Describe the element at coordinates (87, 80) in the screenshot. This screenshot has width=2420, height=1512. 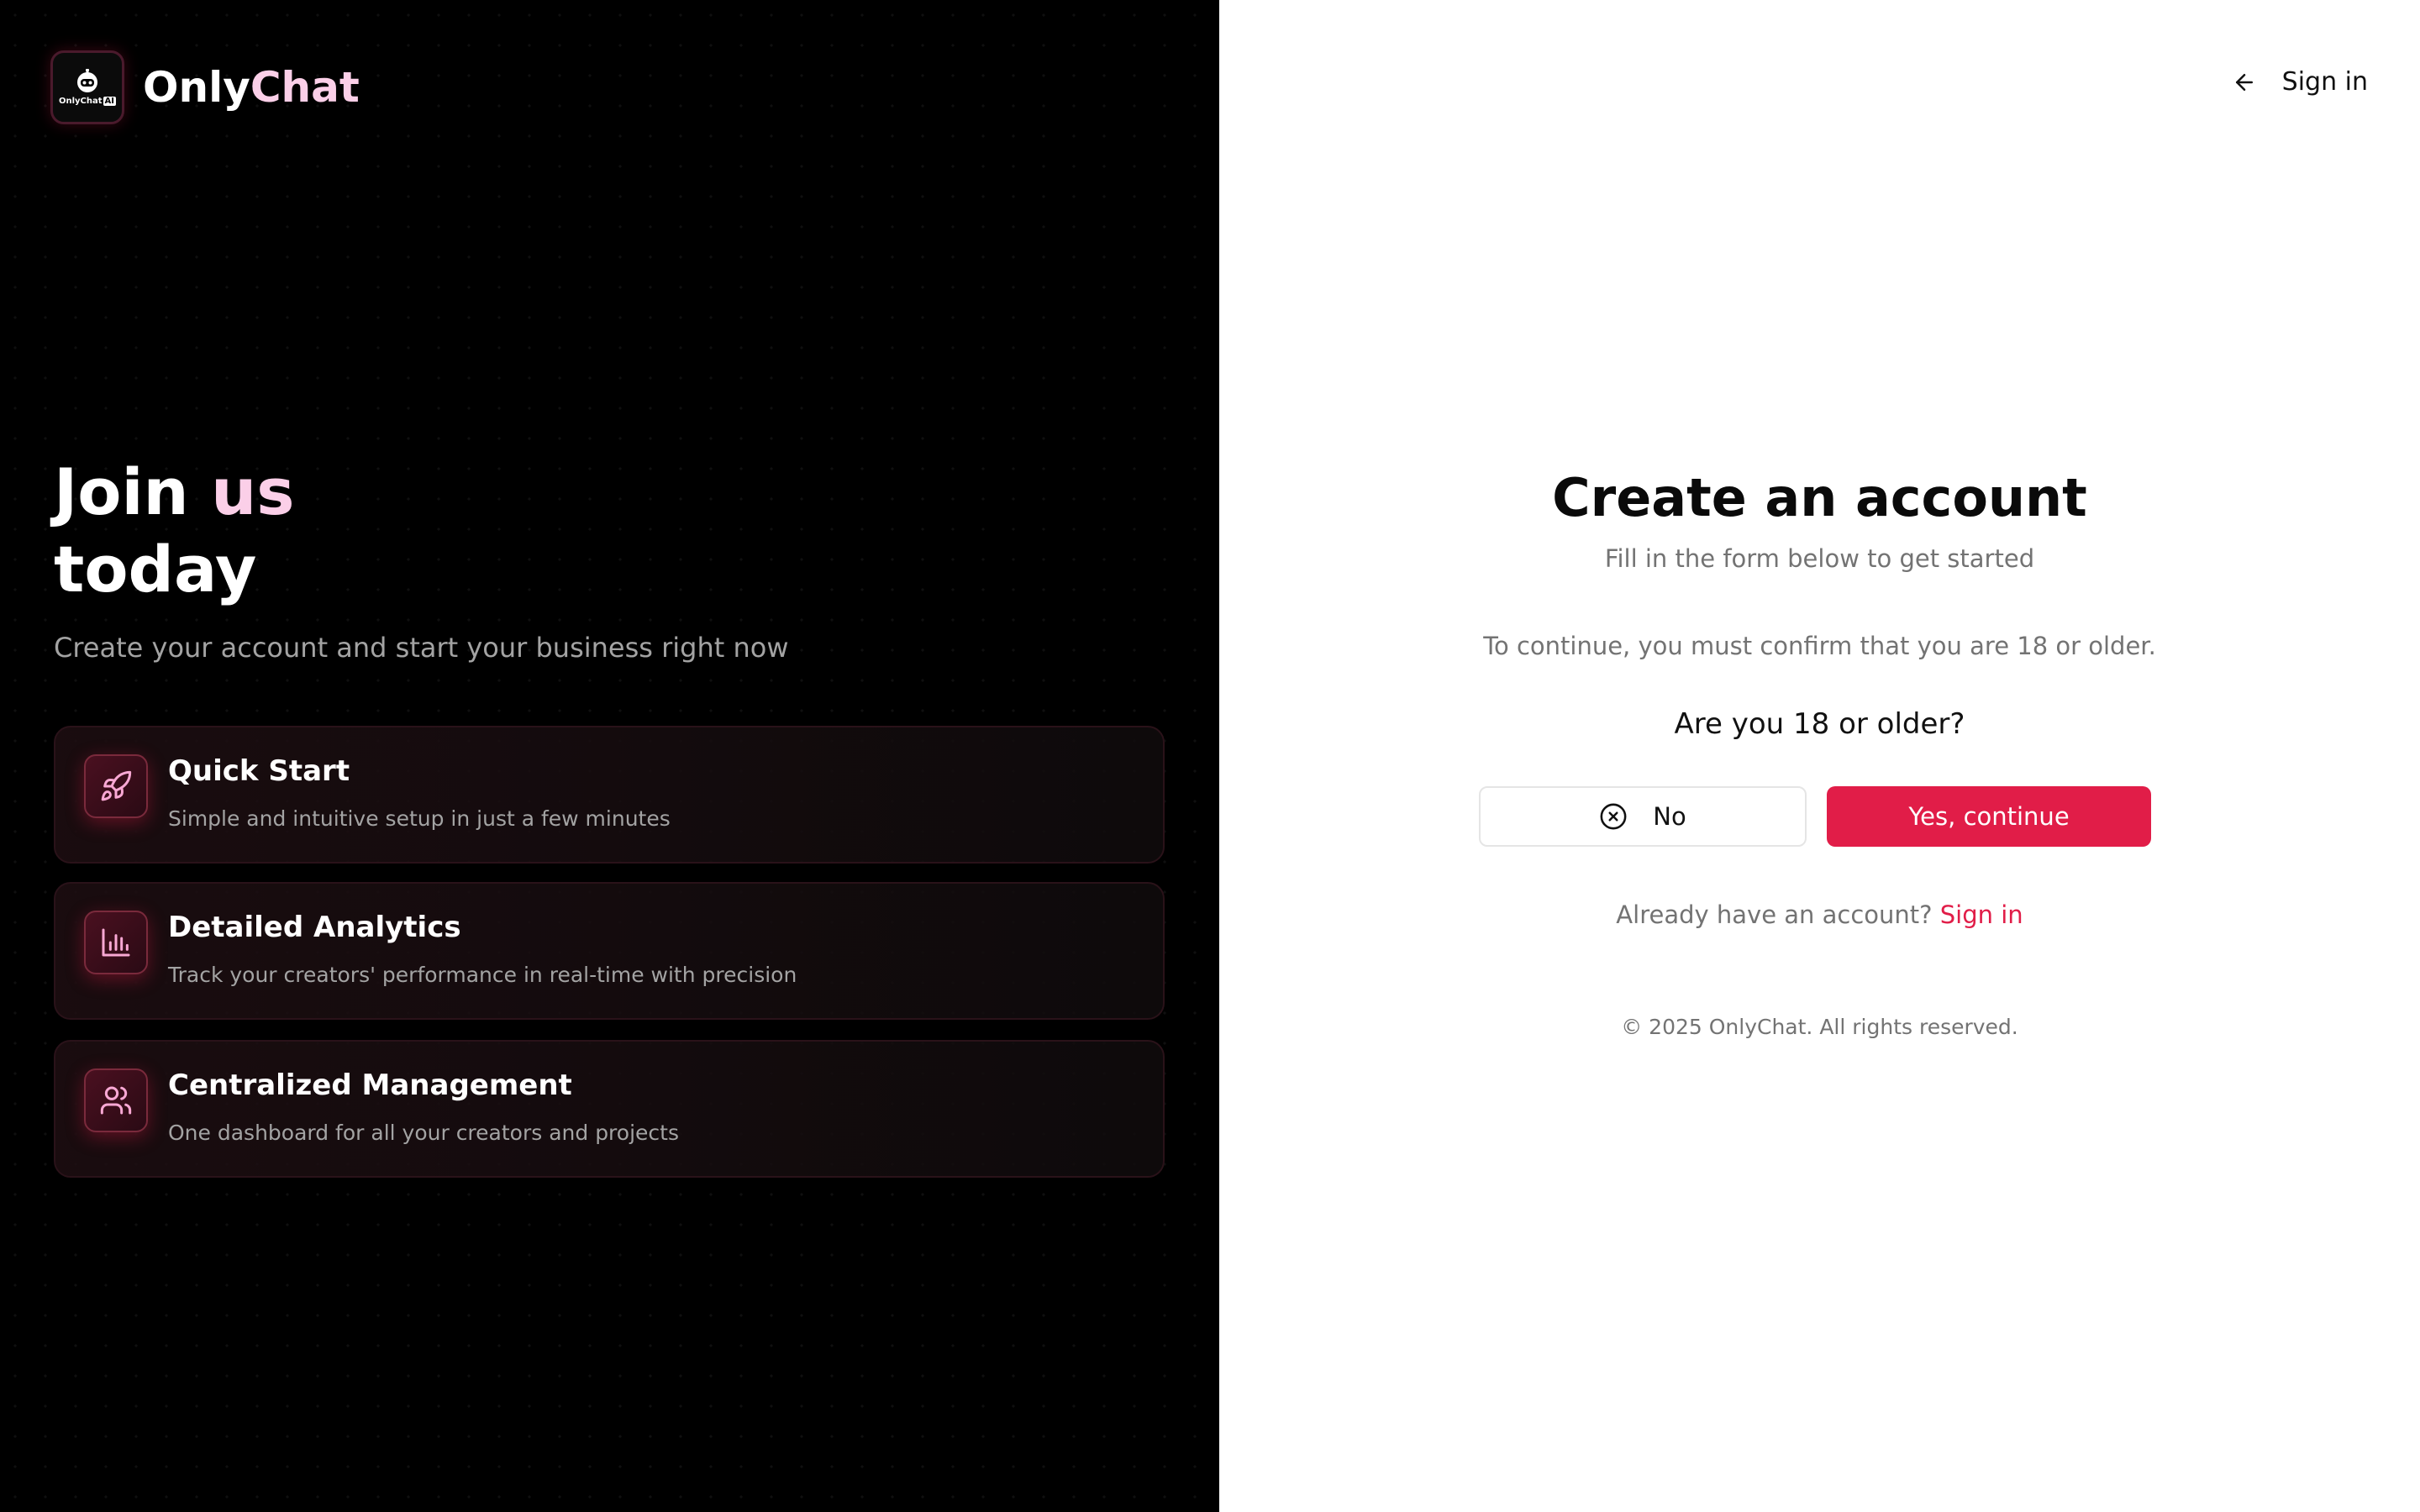
I see `robot-icon` at that location.